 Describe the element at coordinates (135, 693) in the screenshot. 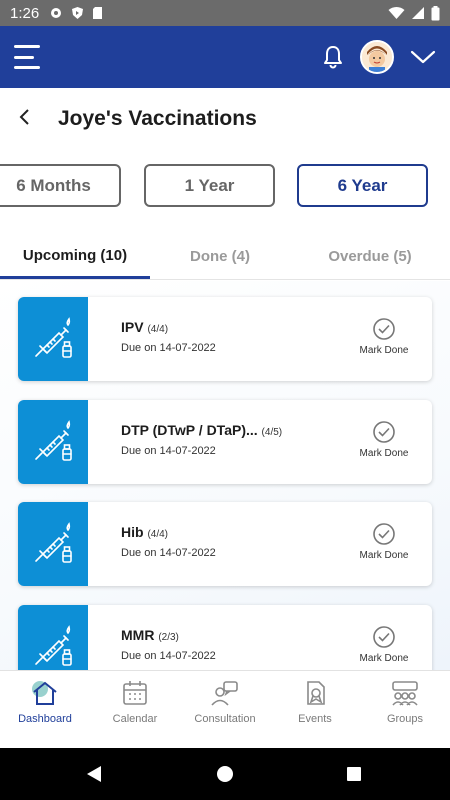

I see `calendar-icon` at that location.